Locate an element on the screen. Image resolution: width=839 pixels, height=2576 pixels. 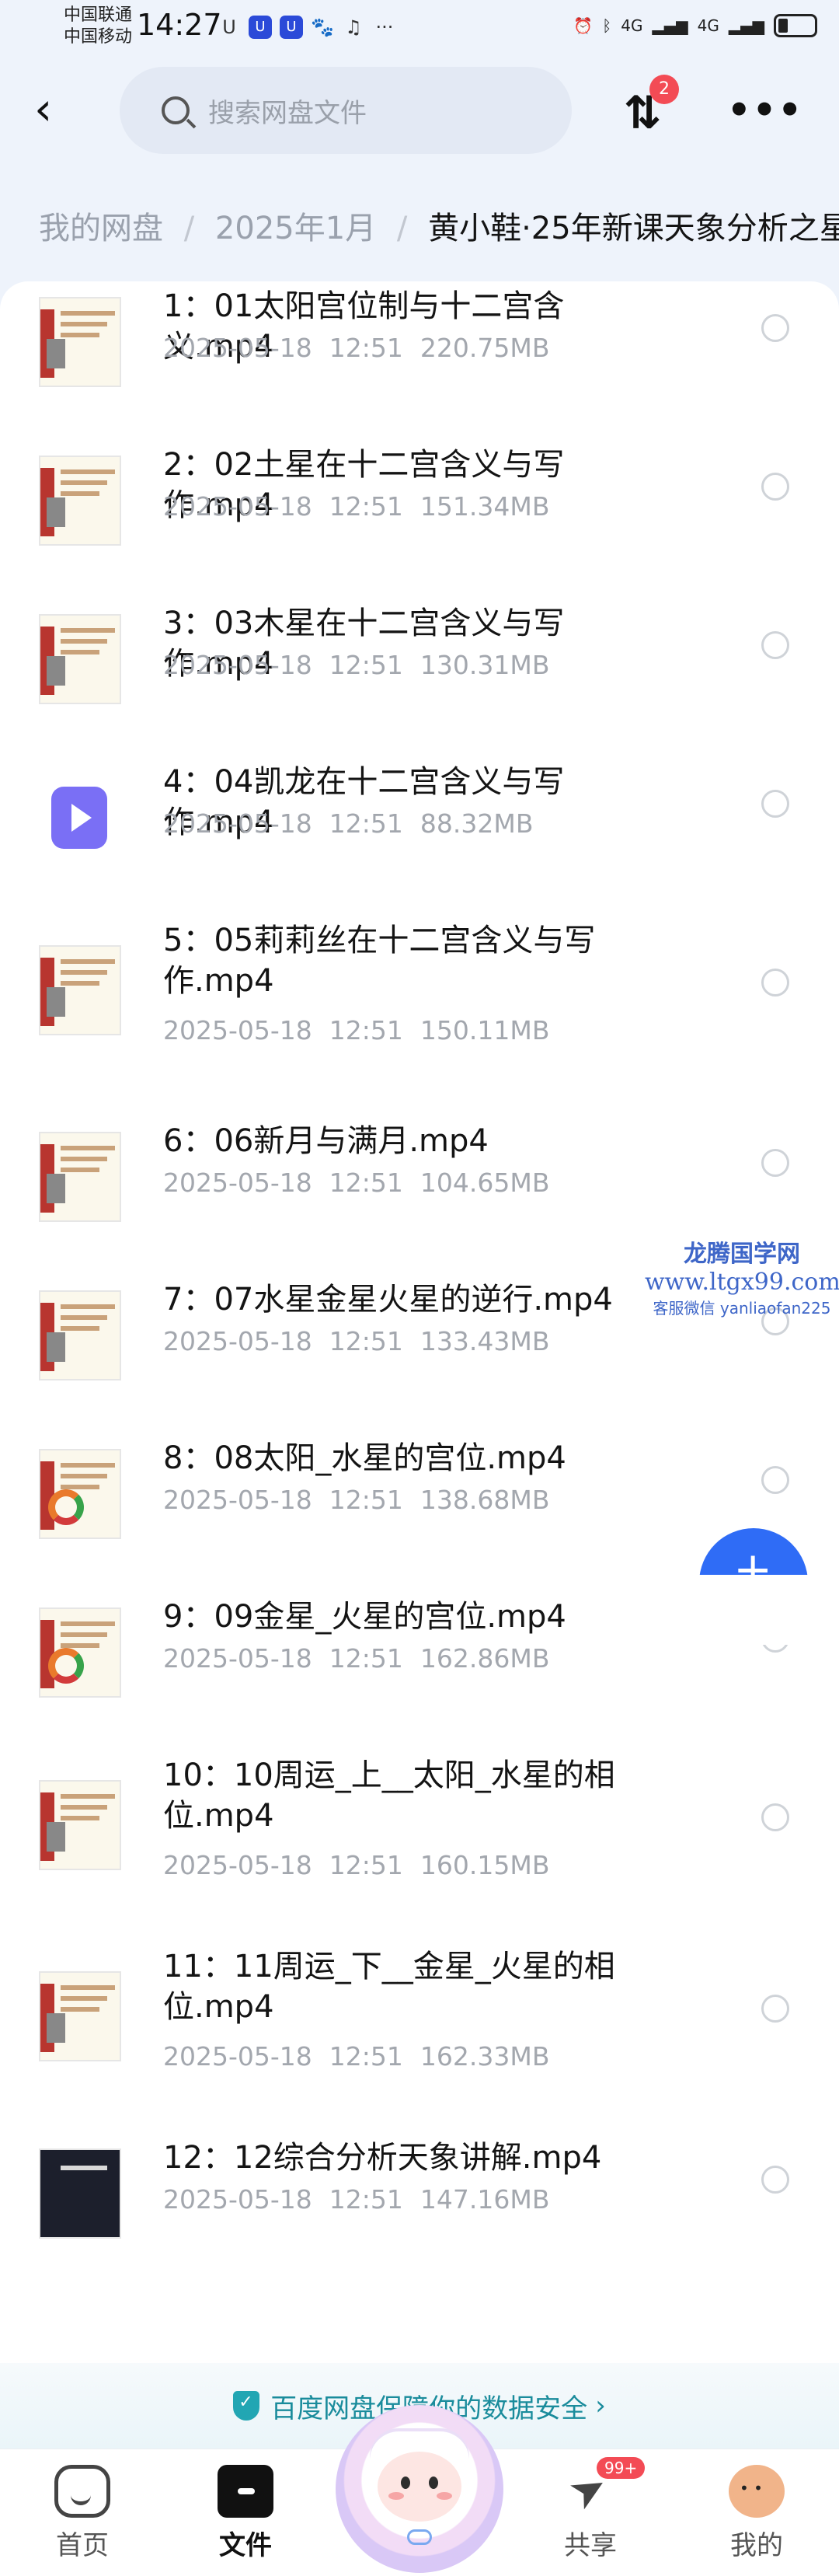
nav-me: 我的 is located at coordinates (757, 2514).